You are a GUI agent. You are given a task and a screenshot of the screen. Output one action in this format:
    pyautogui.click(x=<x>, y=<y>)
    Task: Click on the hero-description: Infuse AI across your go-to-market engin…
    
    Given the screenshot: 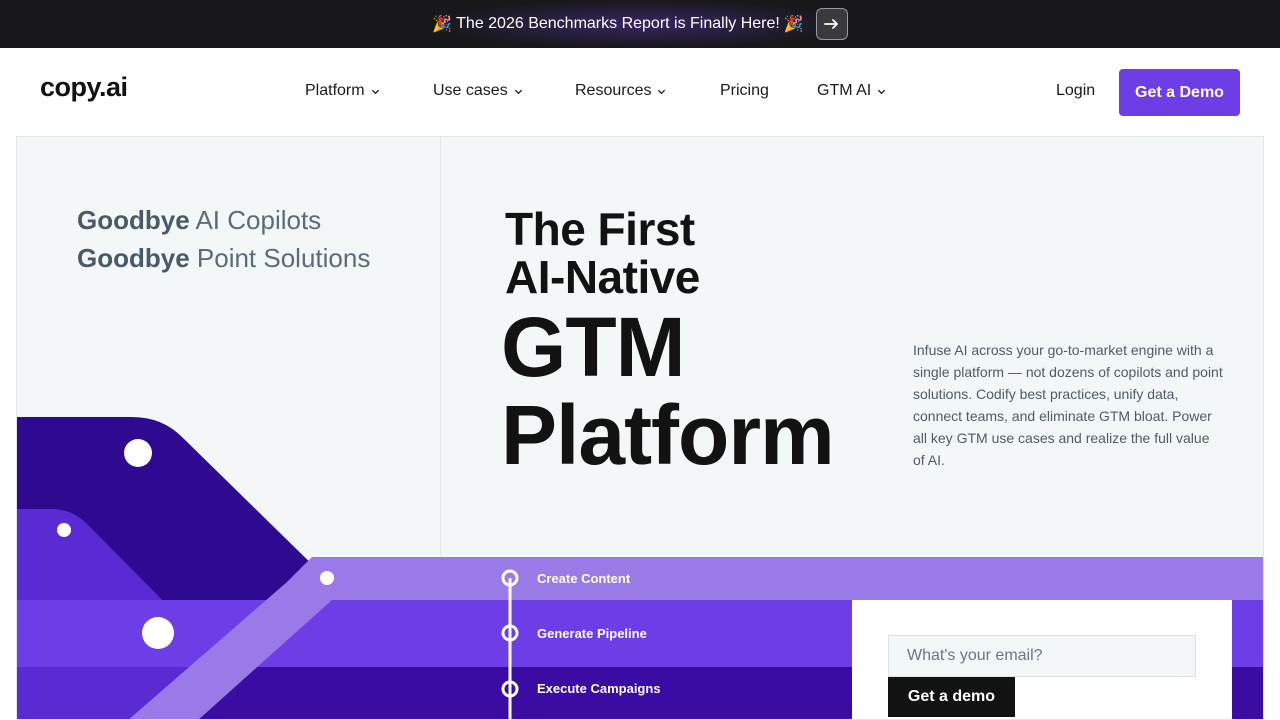 What is the action you would take?
    pyautogui.click(x=1068, y=405)
    